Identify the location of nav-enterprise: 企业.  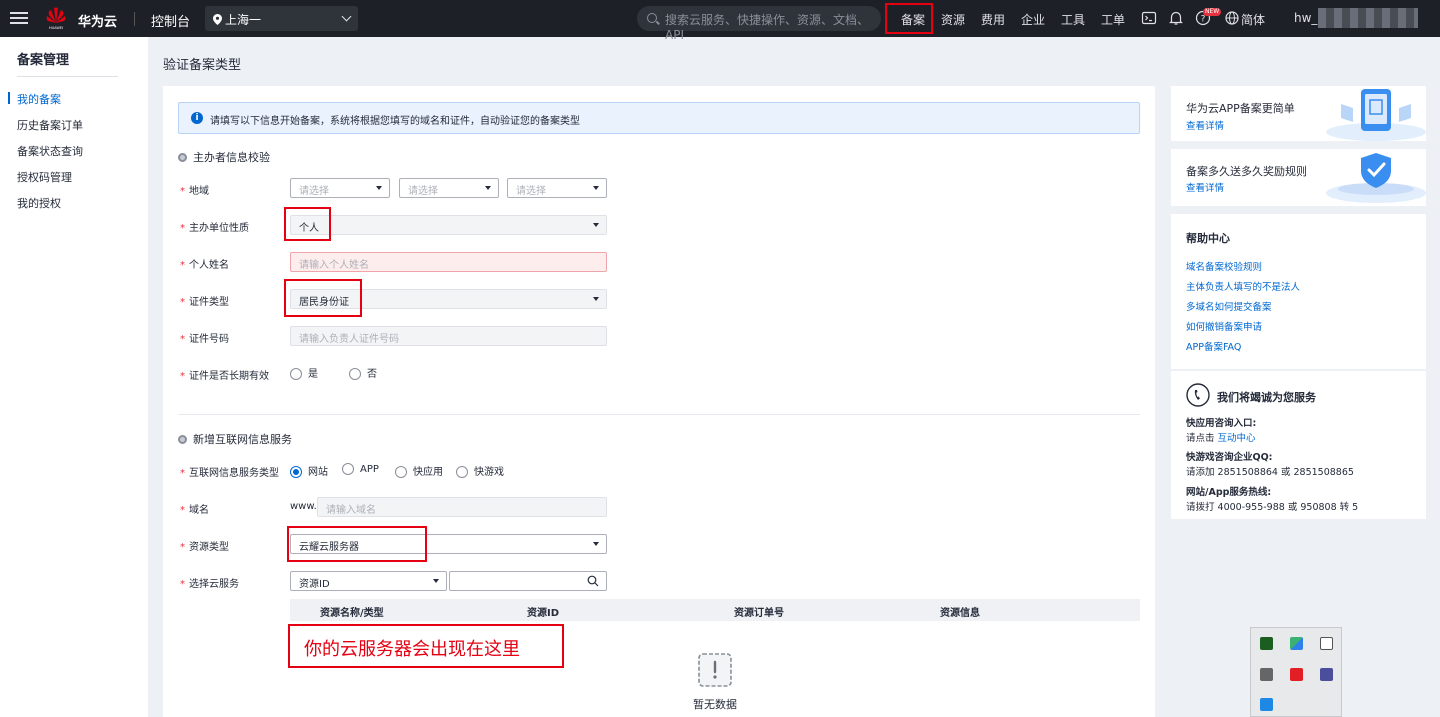
(1033, 19).